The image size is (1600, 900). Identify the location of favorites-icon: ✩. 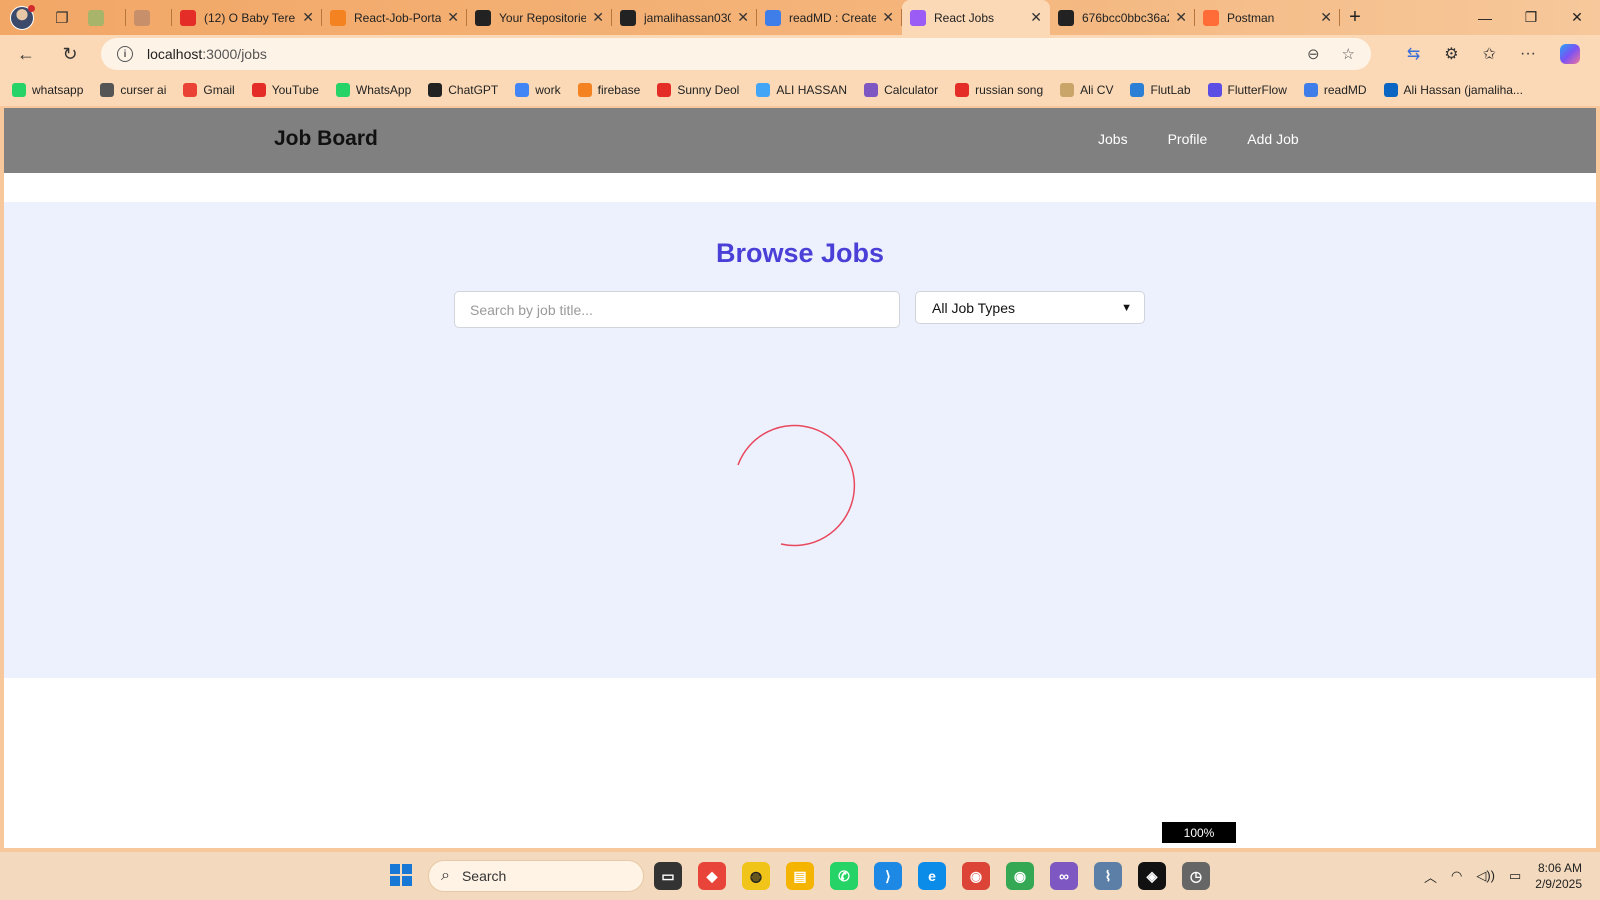
(1489, 54).